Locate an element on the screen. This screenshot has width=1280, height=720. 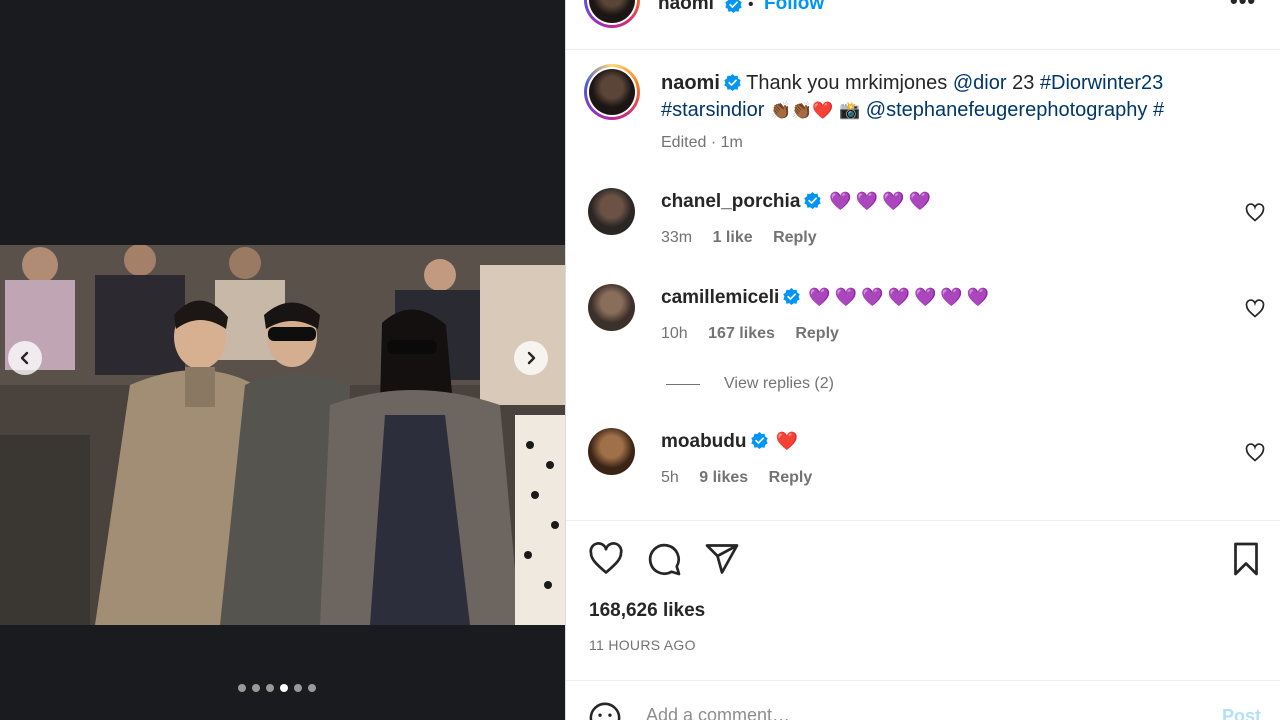
view-replies-button: View replies (2) is located at coordinates (750, 384).